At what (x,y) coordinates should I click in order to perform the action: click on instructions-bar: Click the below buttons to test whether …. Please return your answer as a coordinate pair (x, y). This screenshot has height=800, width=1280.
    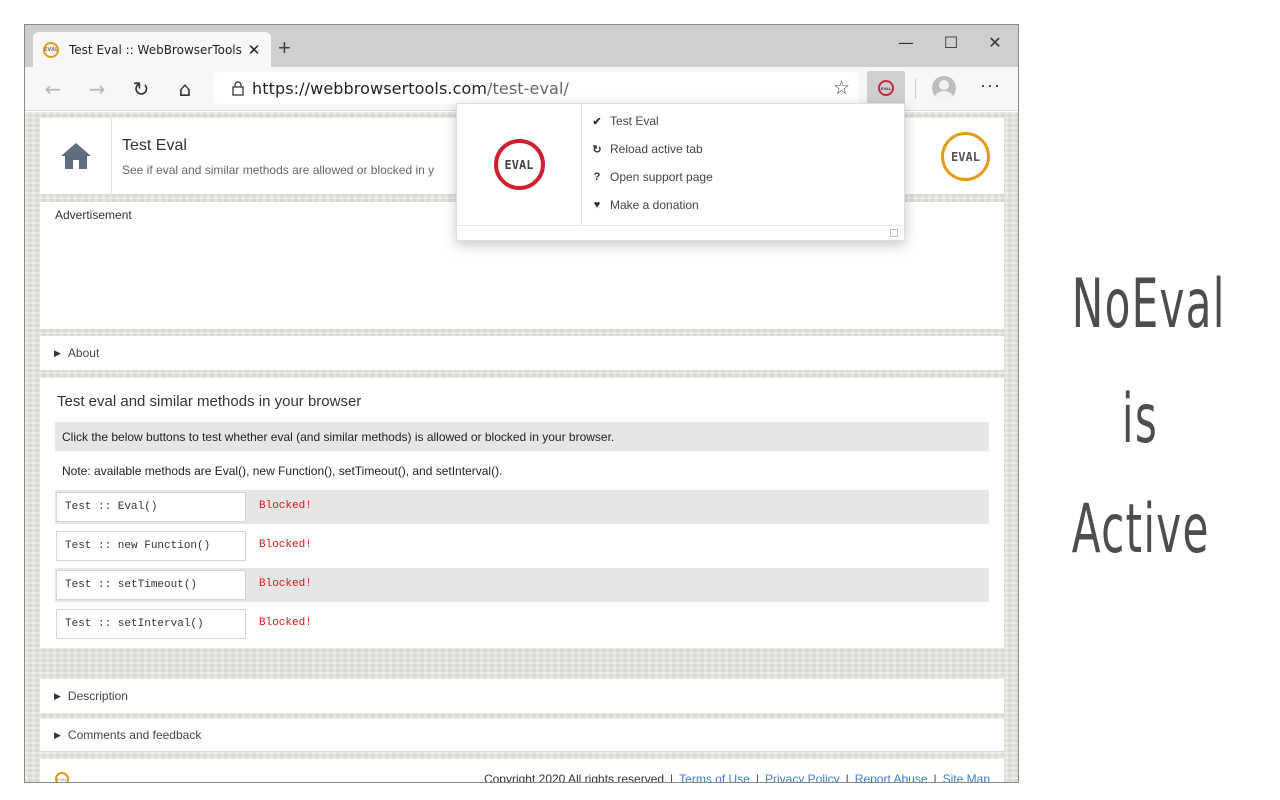
    Looking at the image, I should click on (522, 436).